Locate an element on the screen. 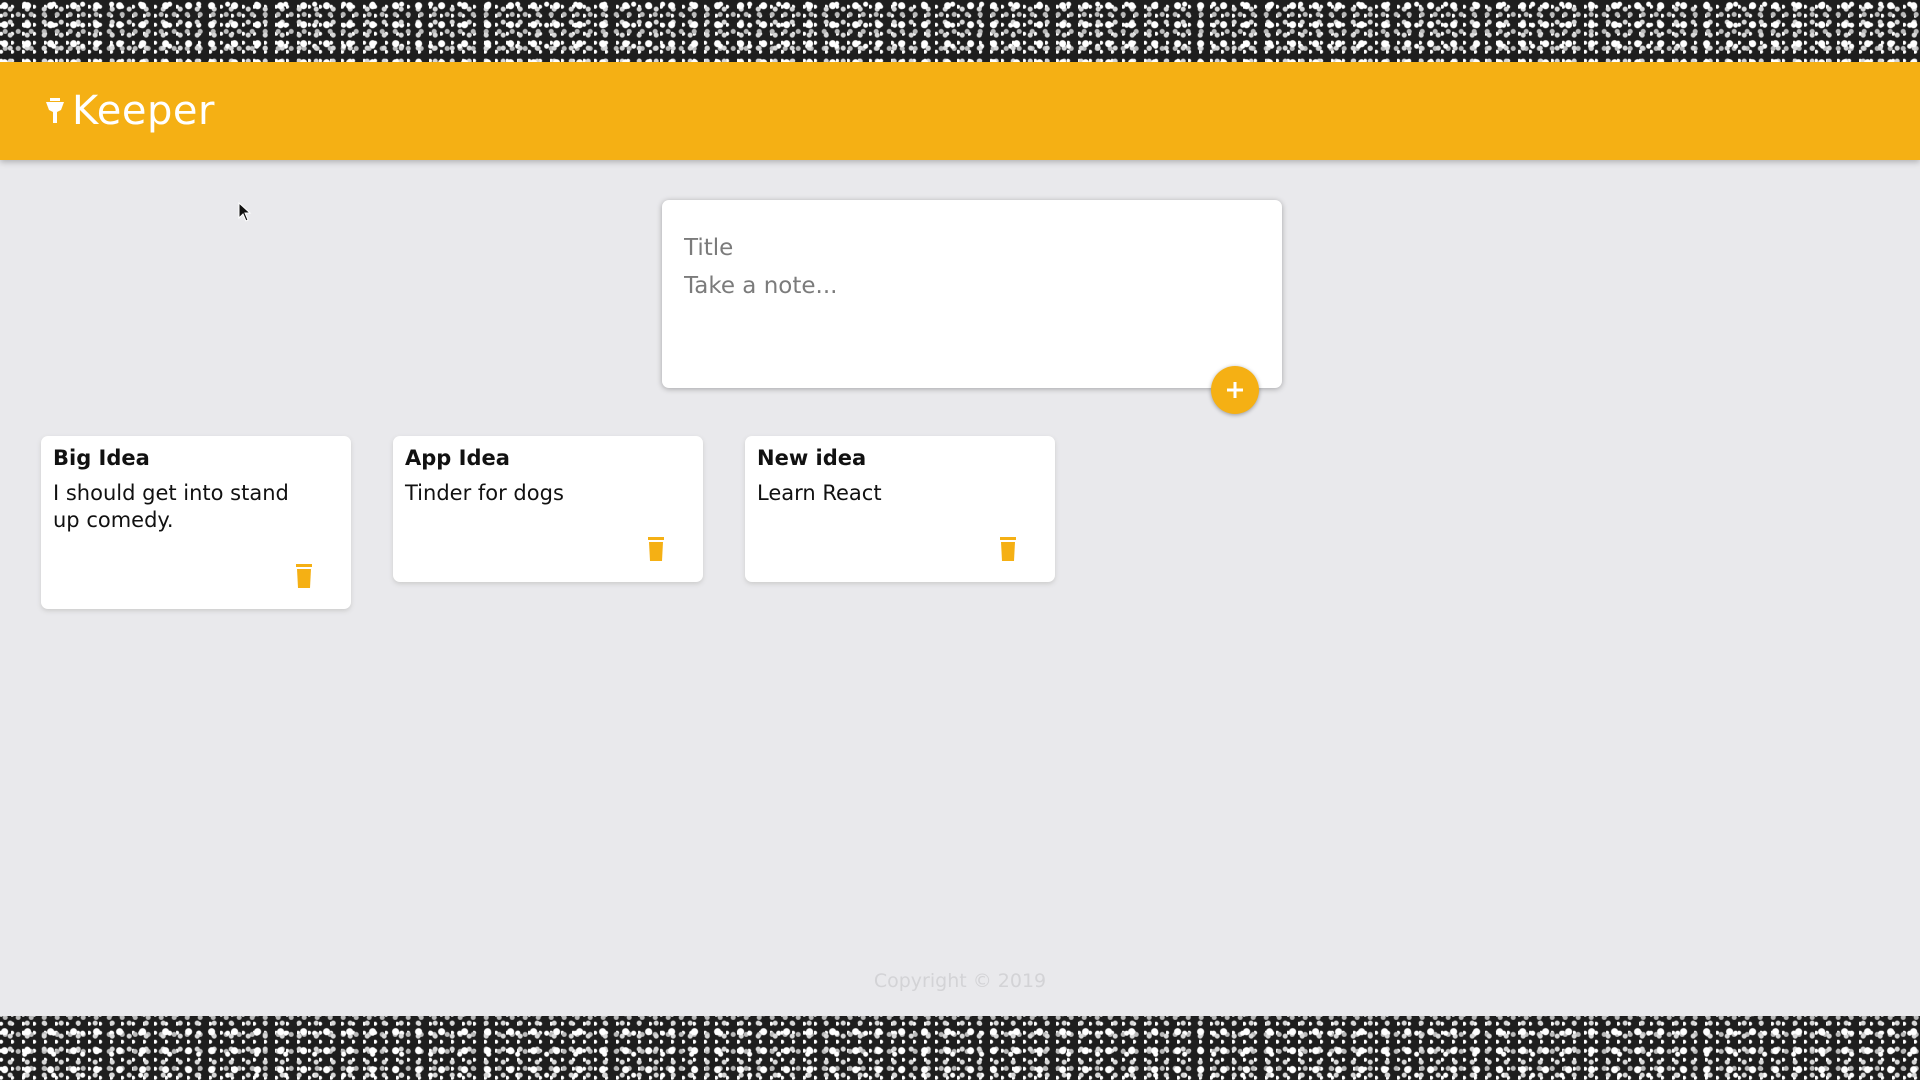 The image size is (1920, 1080). add-note-button is located at coordinates (1235, 390).